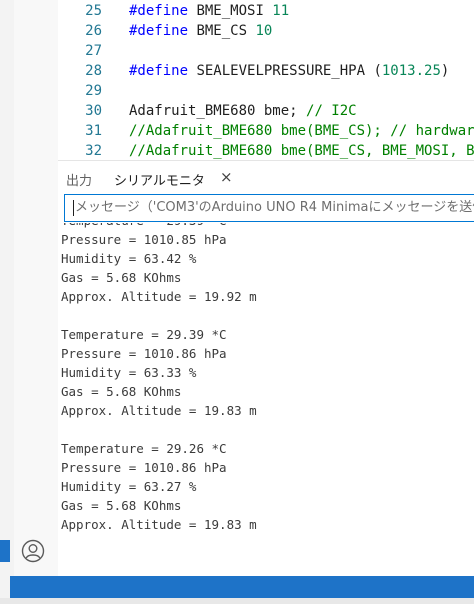  What do you see at coordinates (226, 177) in the screenshot?
I see `close-icon: ×` at bounding box center [226, 177].